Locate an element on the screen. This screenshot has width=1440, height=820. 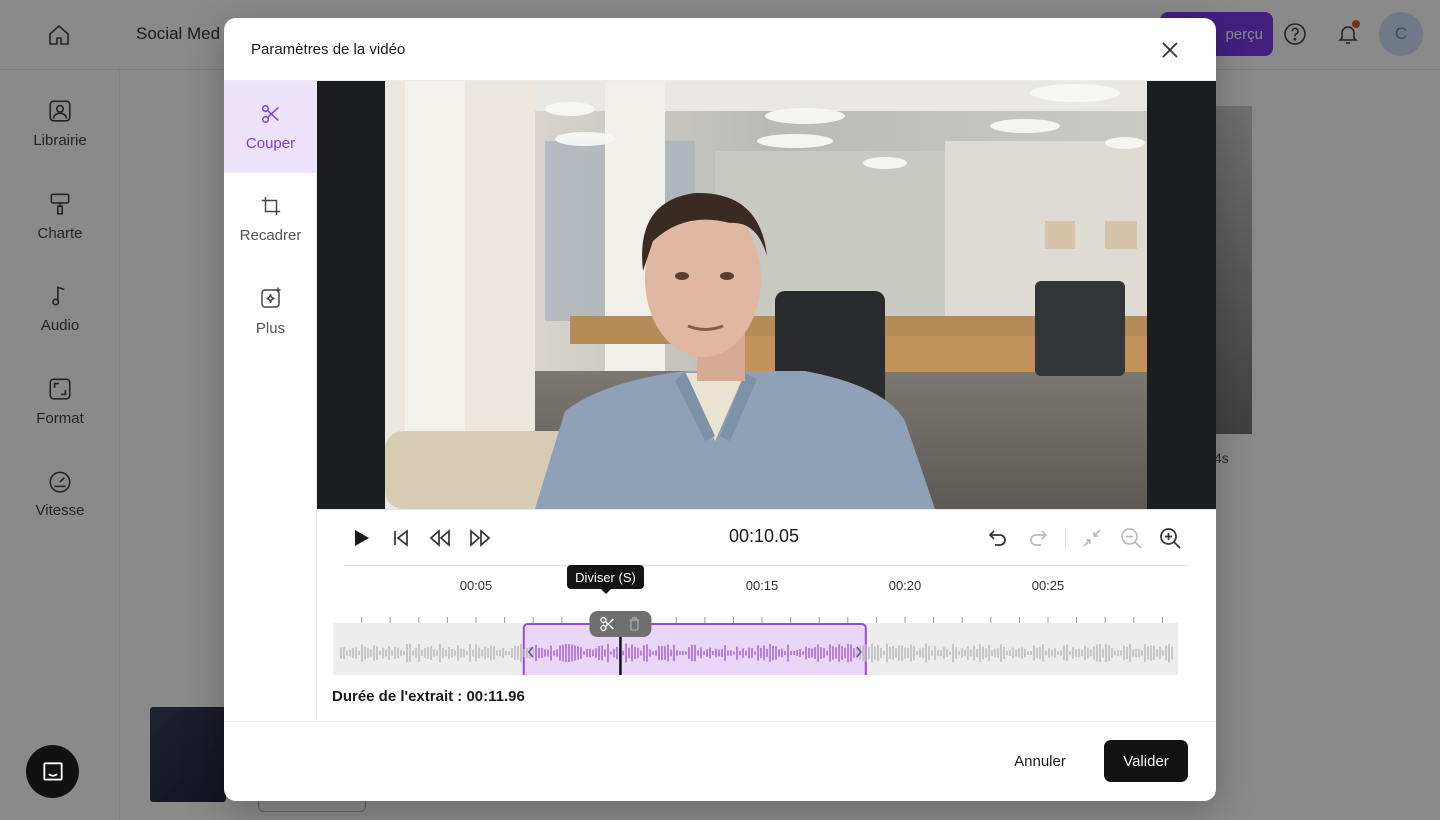
redo-button is located at coordinates (1038, 538).